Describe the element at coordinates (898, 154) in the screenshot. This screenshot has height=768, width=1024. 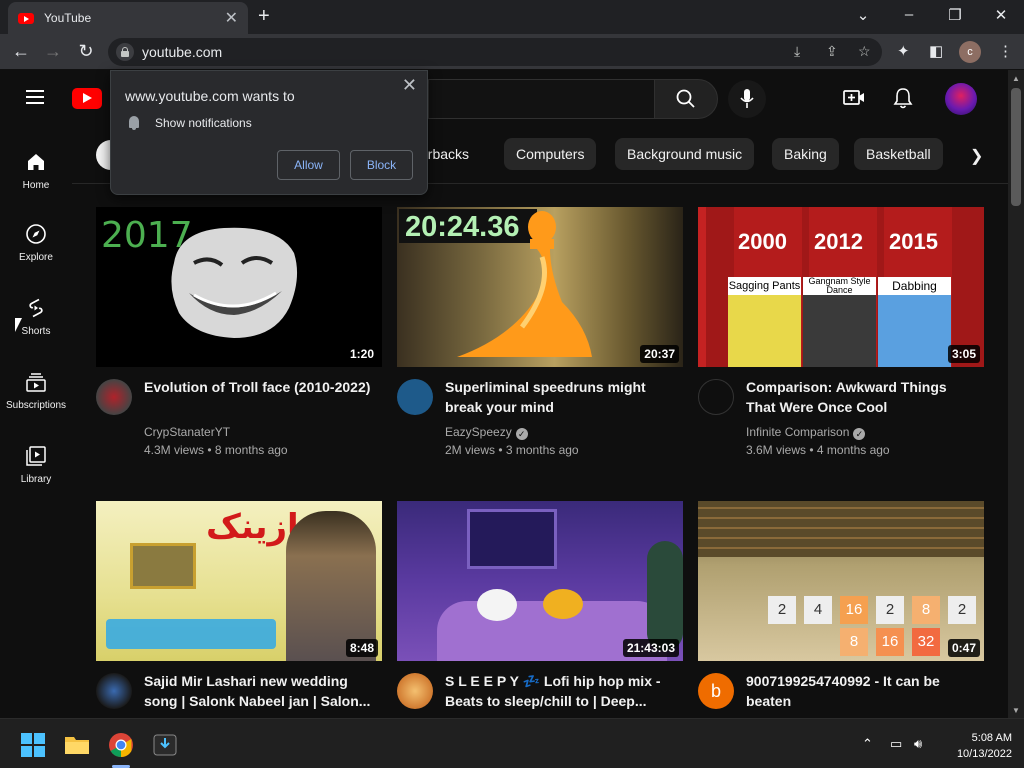
I see `chip-basketball: Basketball` at that location.